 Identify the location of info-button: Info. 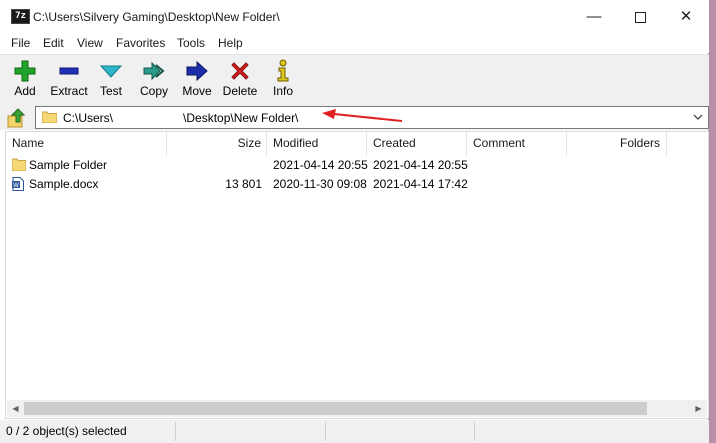
(283, 80).